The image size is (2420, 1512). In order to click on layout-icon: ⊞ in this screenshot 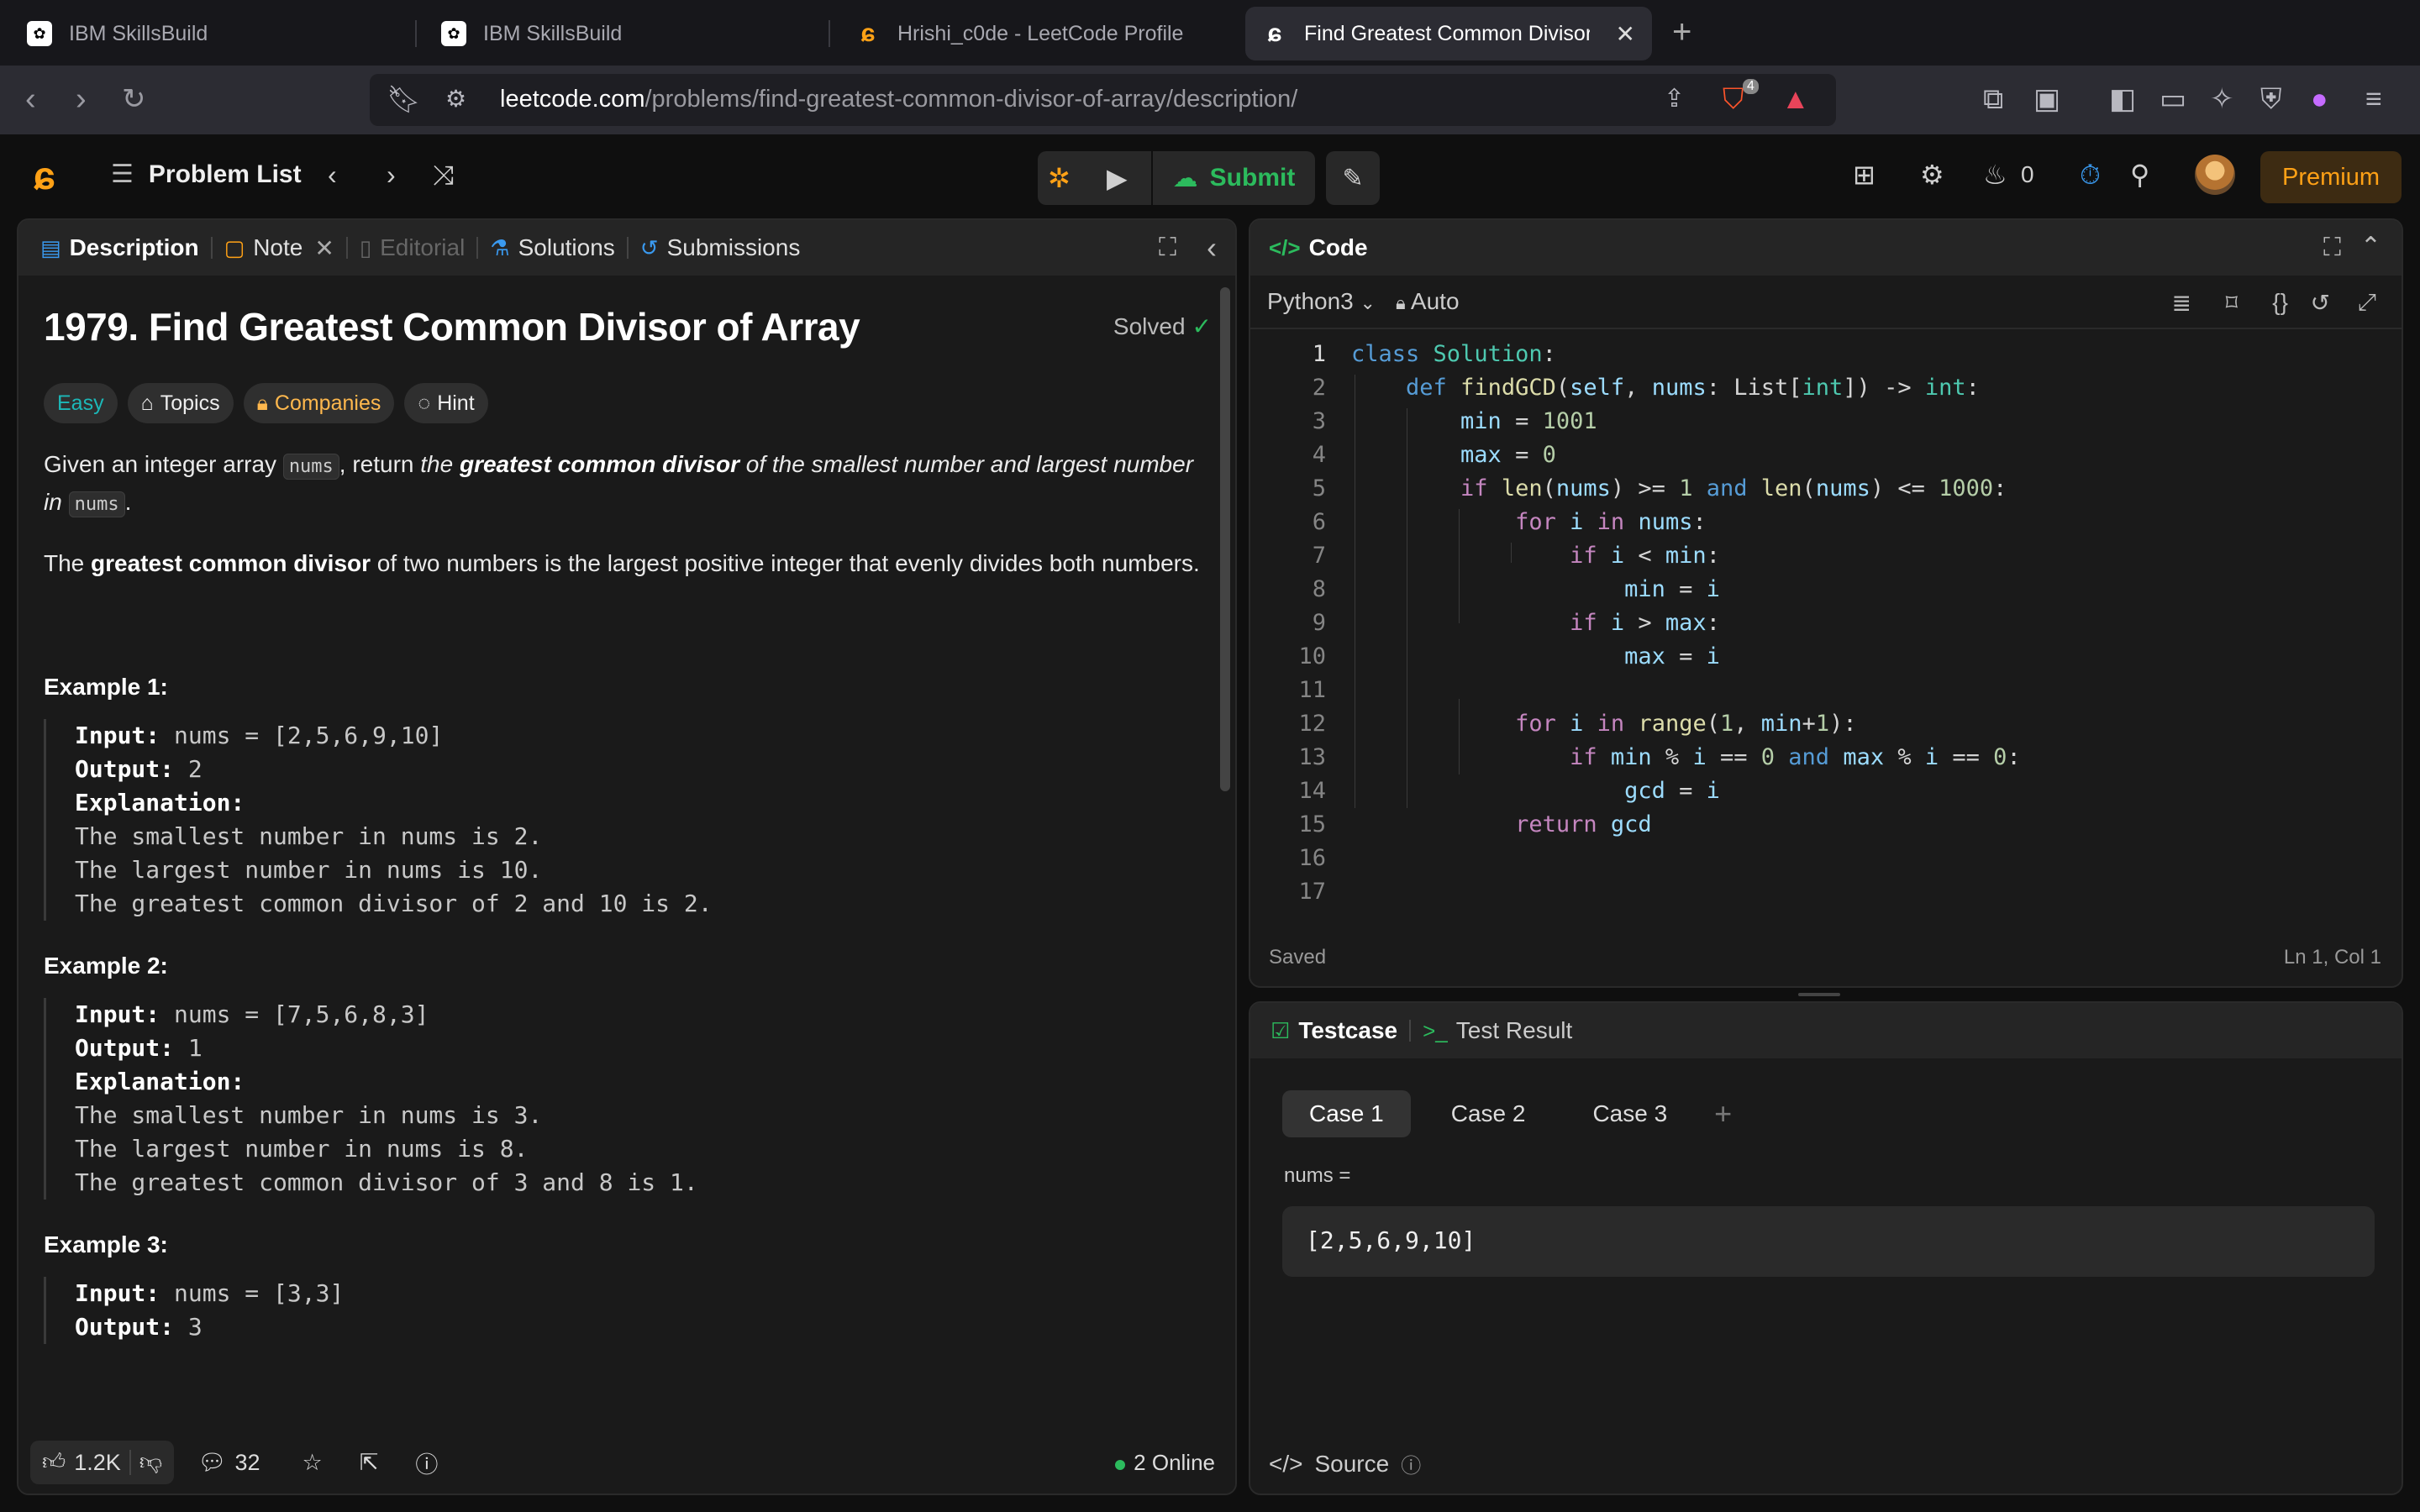, I will do `click(1864, 175)`.